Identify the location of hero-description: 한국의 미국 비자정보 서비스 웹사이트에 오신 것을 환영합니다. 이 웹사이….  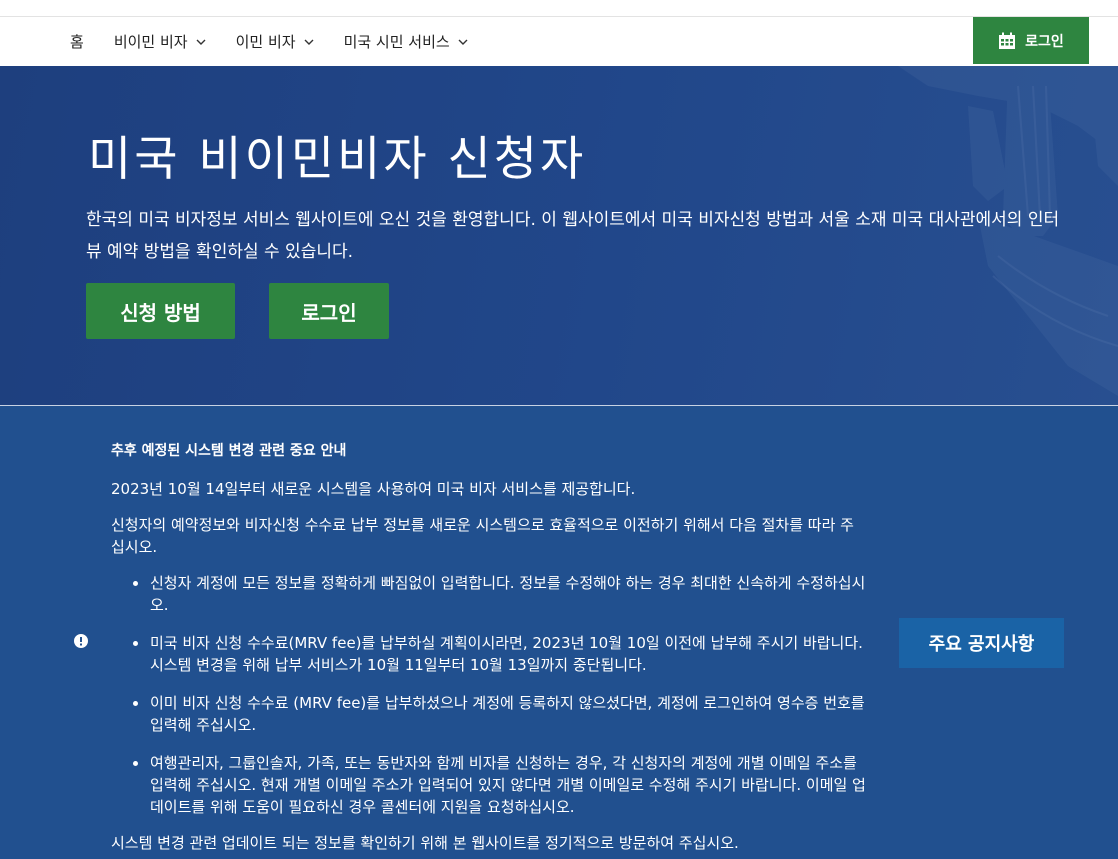
(573, 236).